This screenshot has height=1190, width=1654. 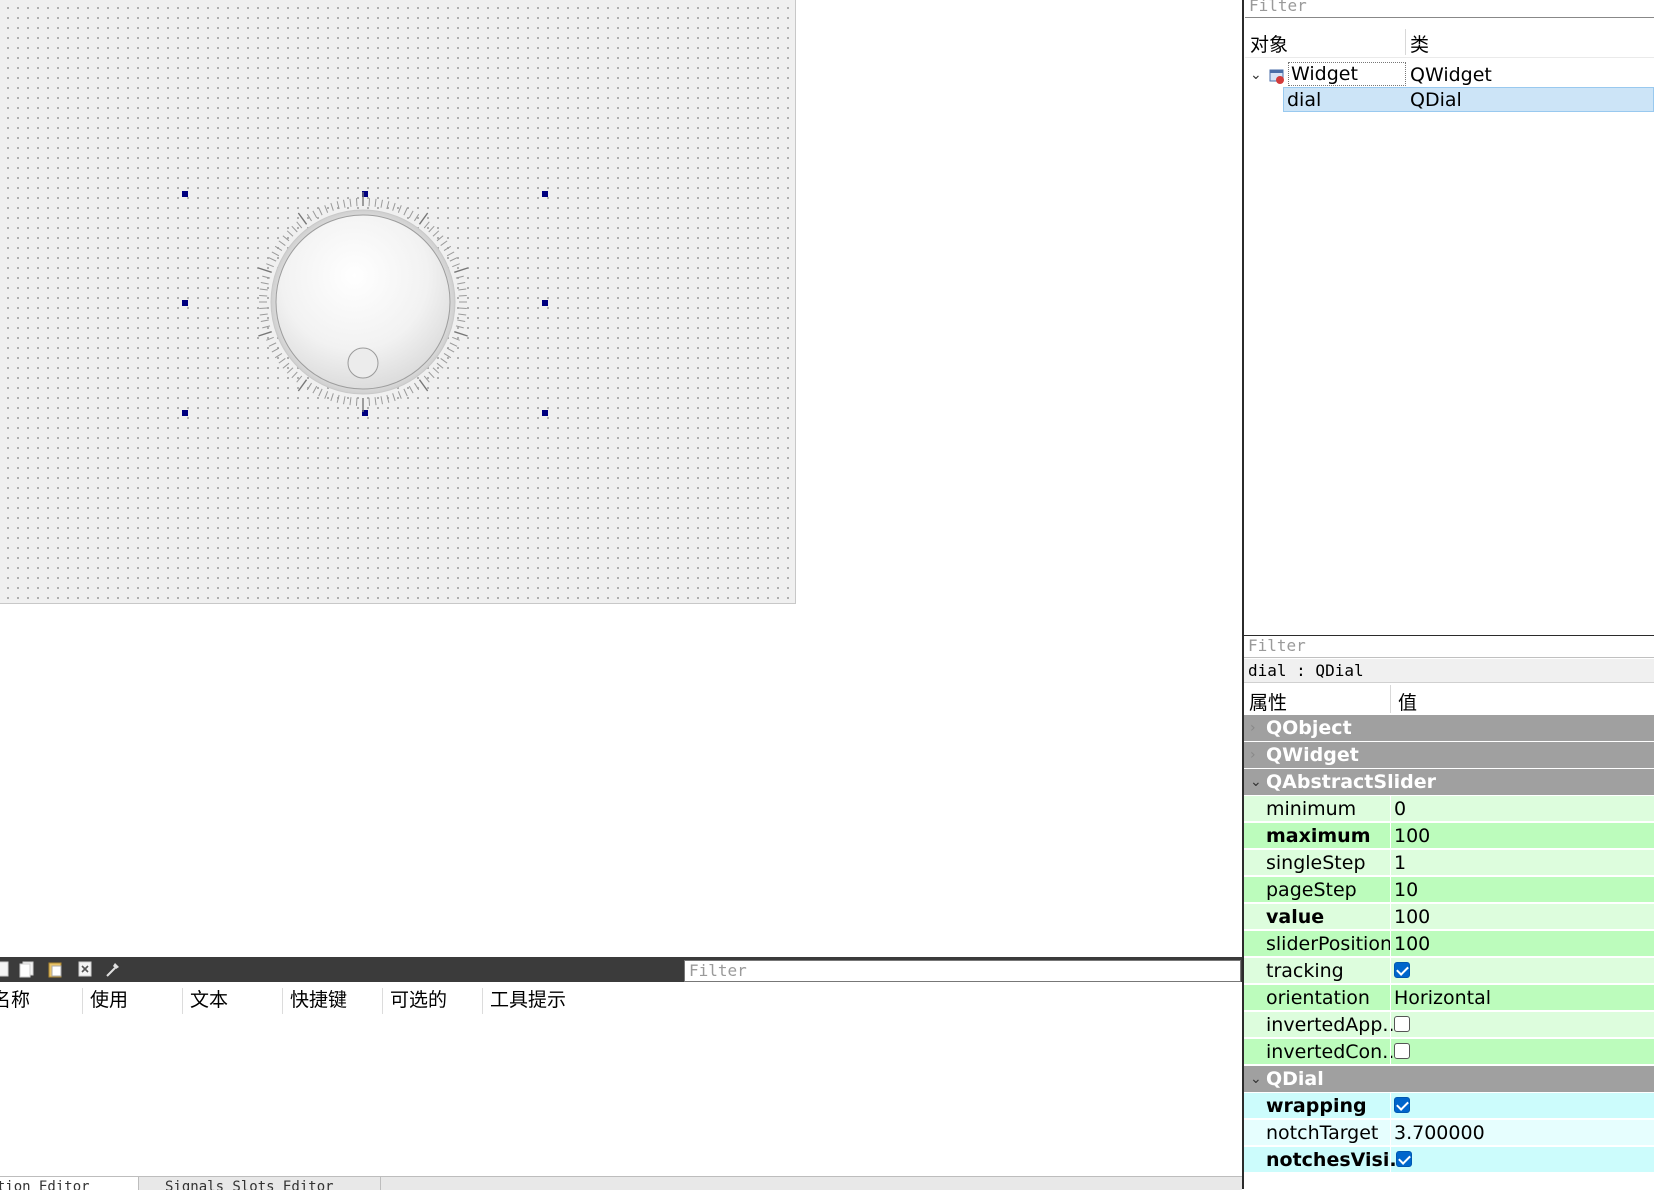 What do you see at coordinates (1406, 890) in the screenshot?
I see `property-value: 10` at bounding box center [1406, 890].